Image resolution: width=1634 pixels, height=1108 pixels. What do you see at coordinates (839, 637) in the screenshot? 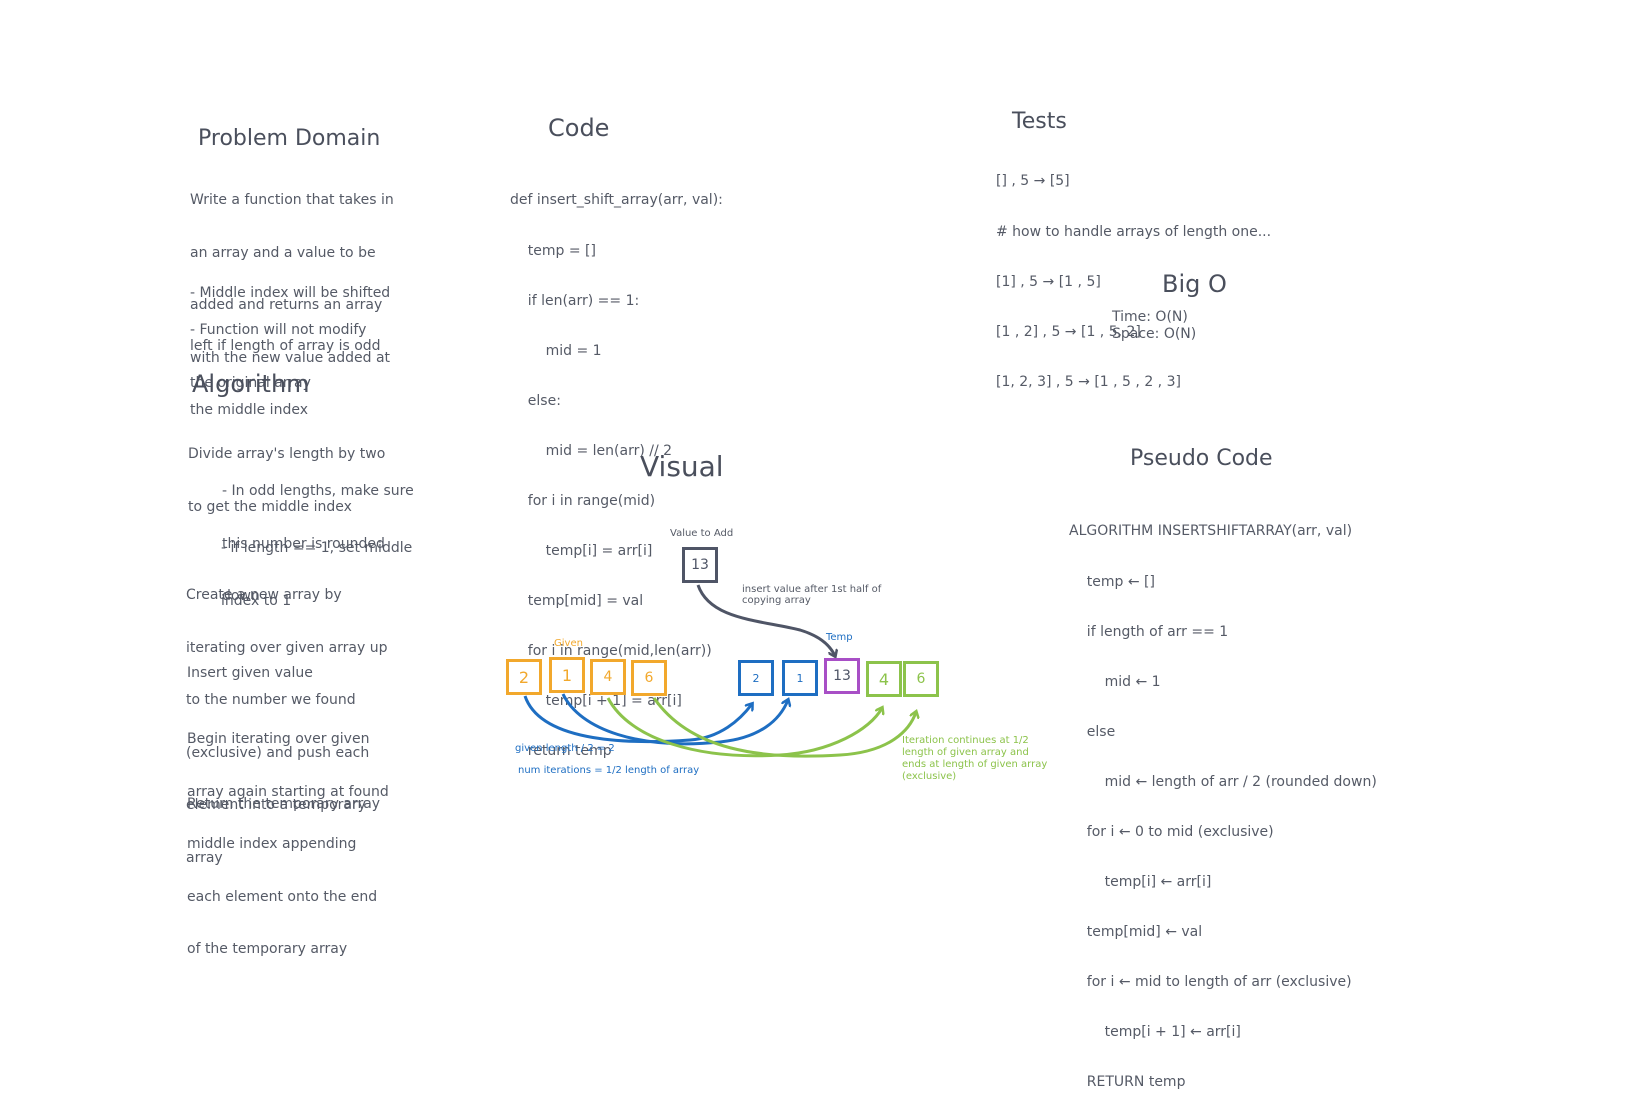
I see `temp-label: Temp` at bounding box center [839, 637].